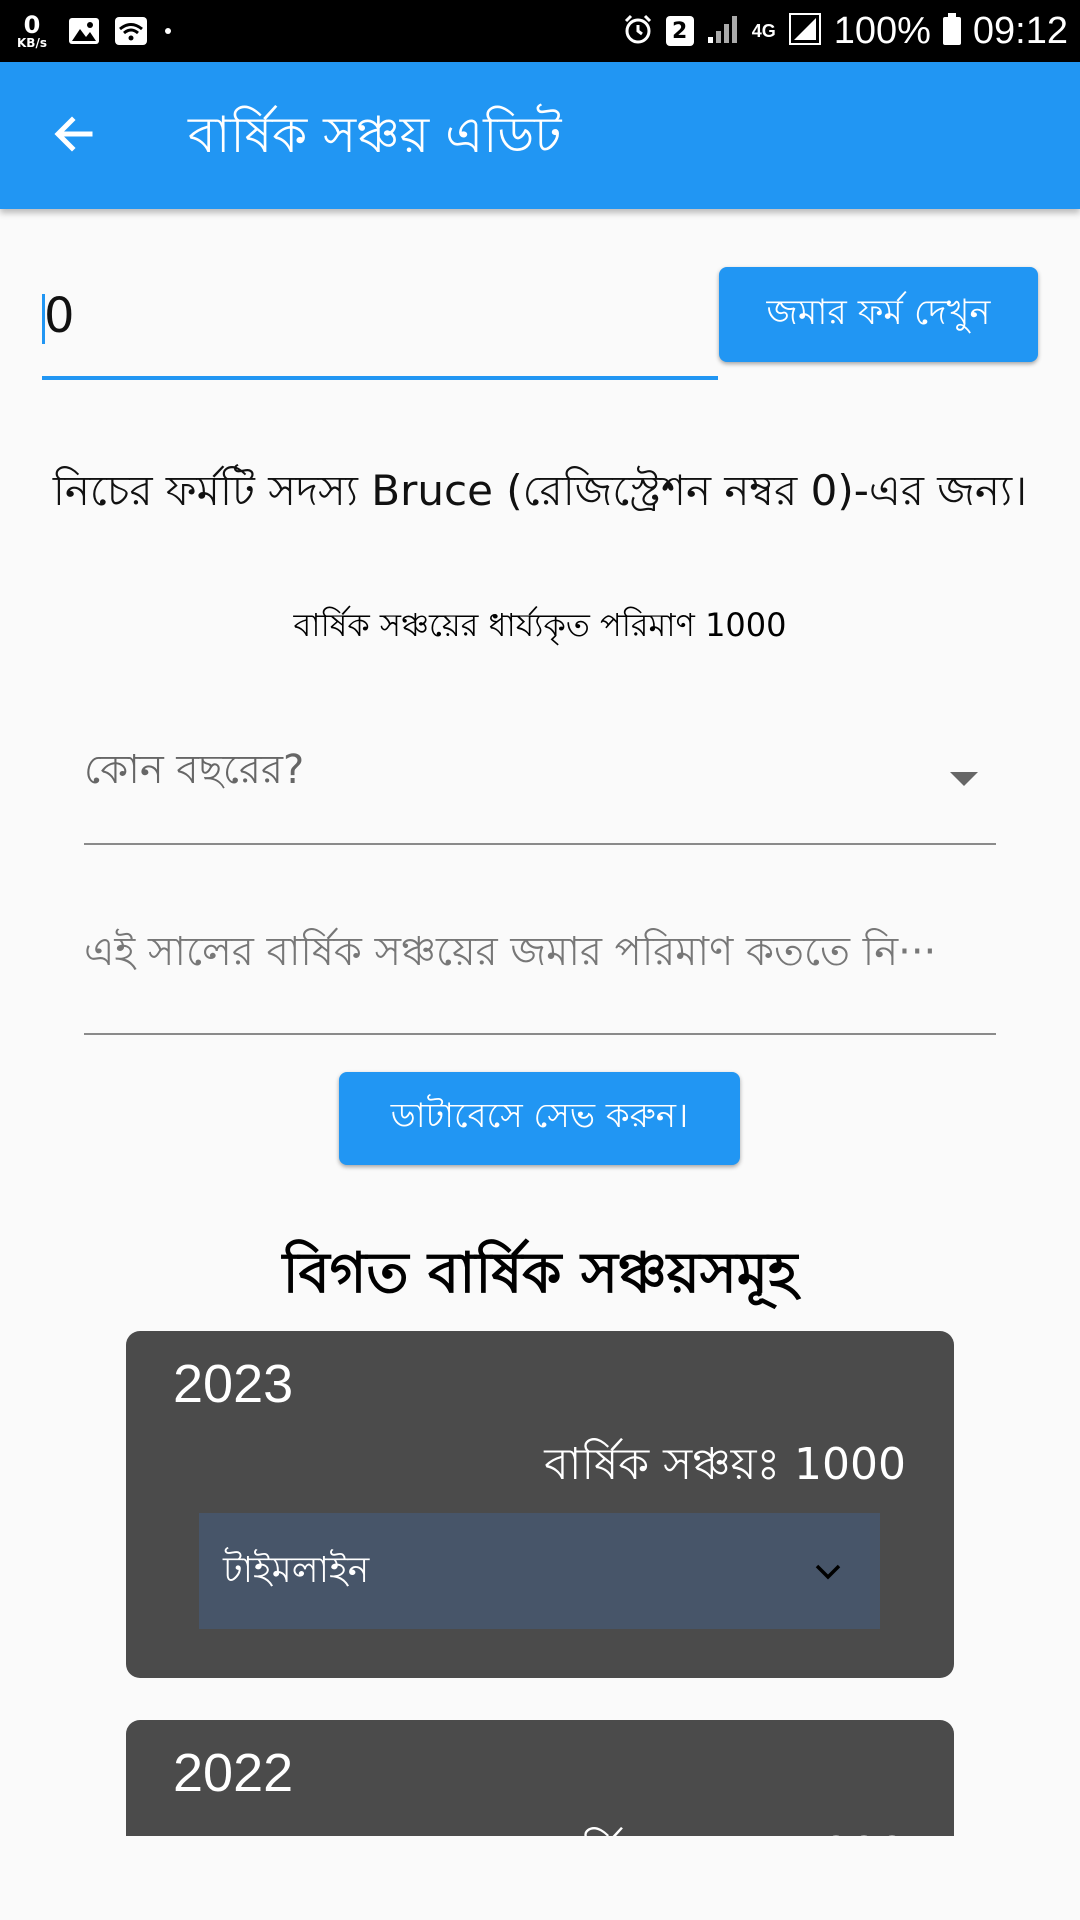  What do you see at coordinates (540, 1273) in the screenshot?
I see `past-savings-heading: বিগত বার্ষিক সঞ্চয়সমূহ` at bounding box center [540, 1273].